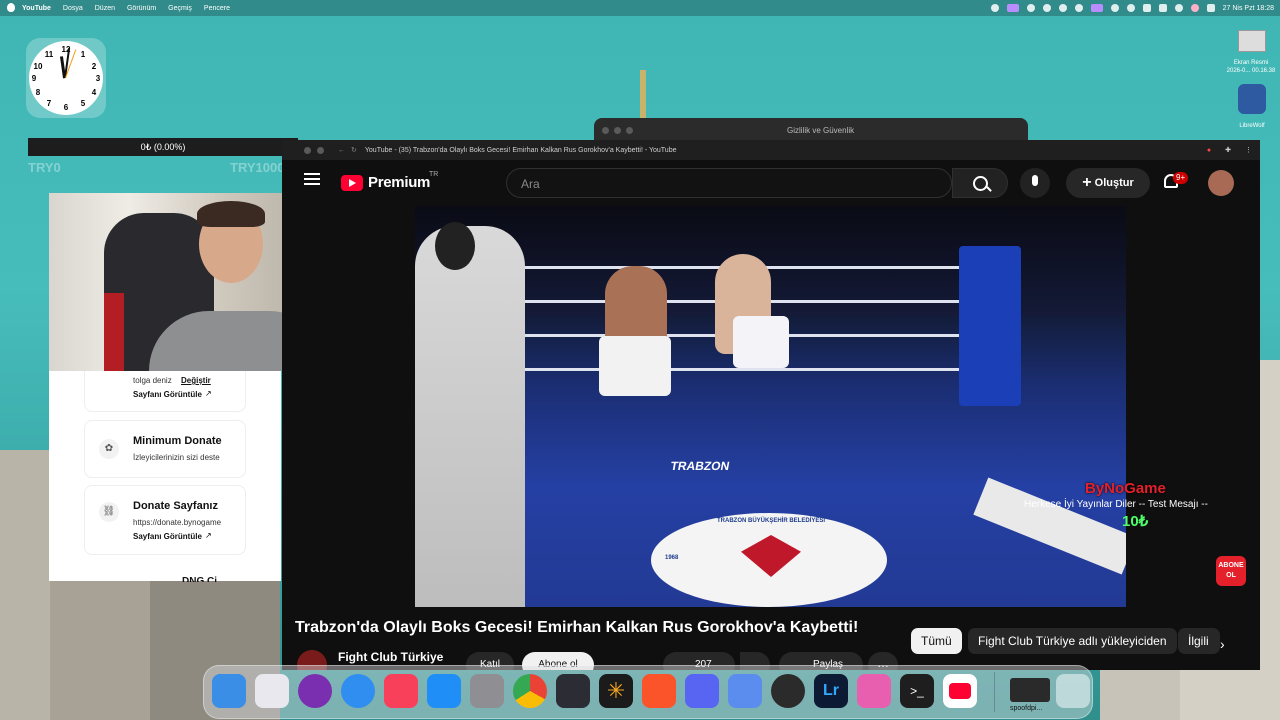  Describe the element at coordinates (1035, 183) in the screenshot. I see `voice-search-button` at that location.